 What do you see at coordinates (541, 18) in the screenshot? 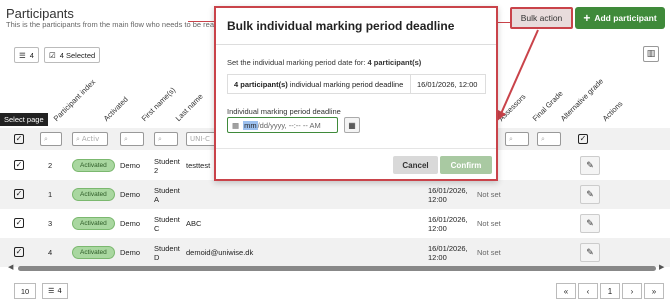
I see `bulk-action-button: Bulk action` at bounding box center [541, 18].